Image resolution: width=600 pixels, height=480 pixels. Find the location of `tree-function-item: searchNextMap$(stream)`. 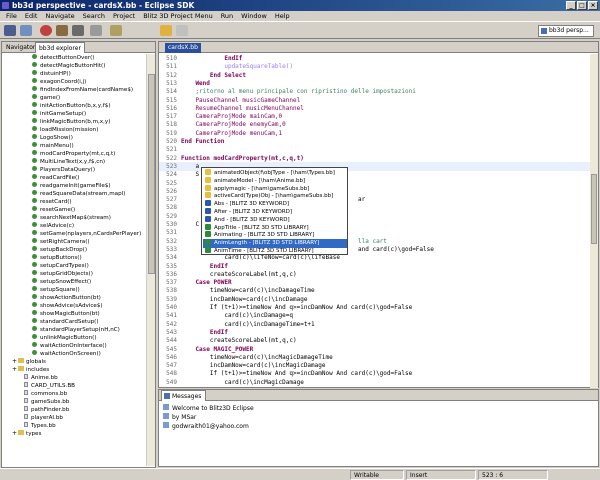

tree-function-item: searchNextMap$(stream) is located at coordinates (71, 218).